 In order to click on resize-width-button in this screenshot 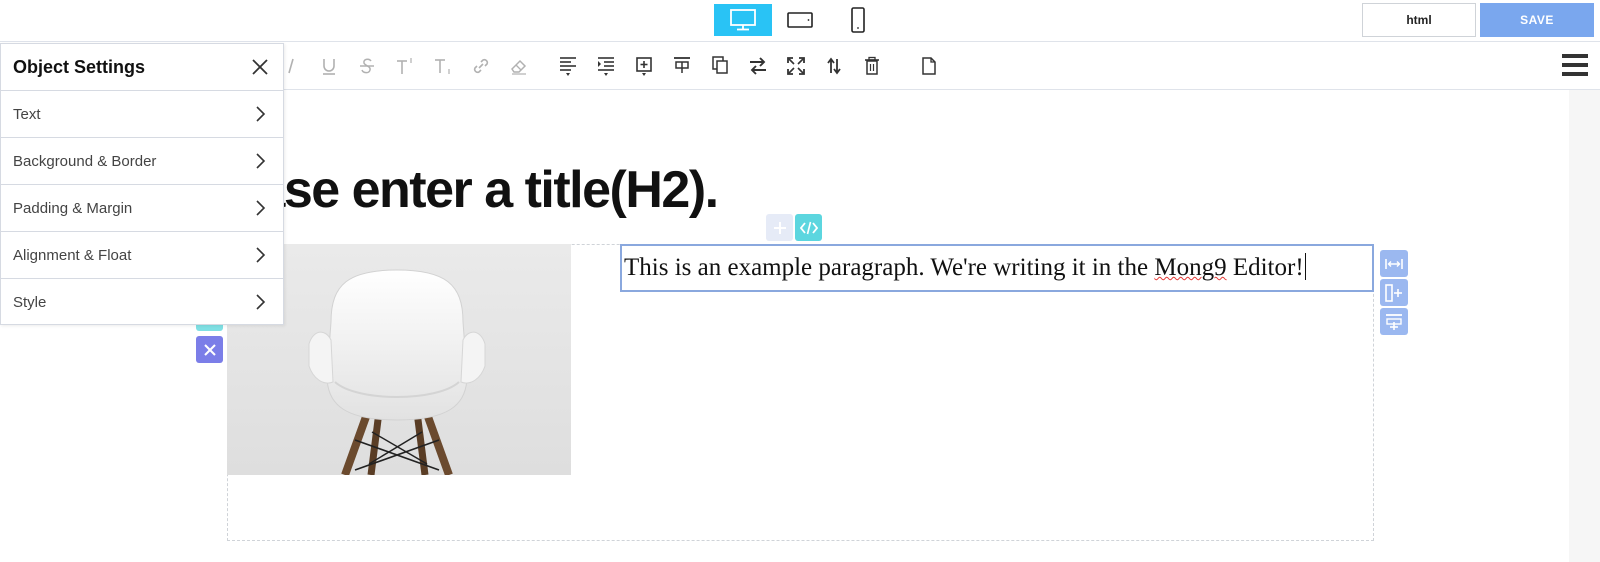, I will do `click(1394, 263)`.